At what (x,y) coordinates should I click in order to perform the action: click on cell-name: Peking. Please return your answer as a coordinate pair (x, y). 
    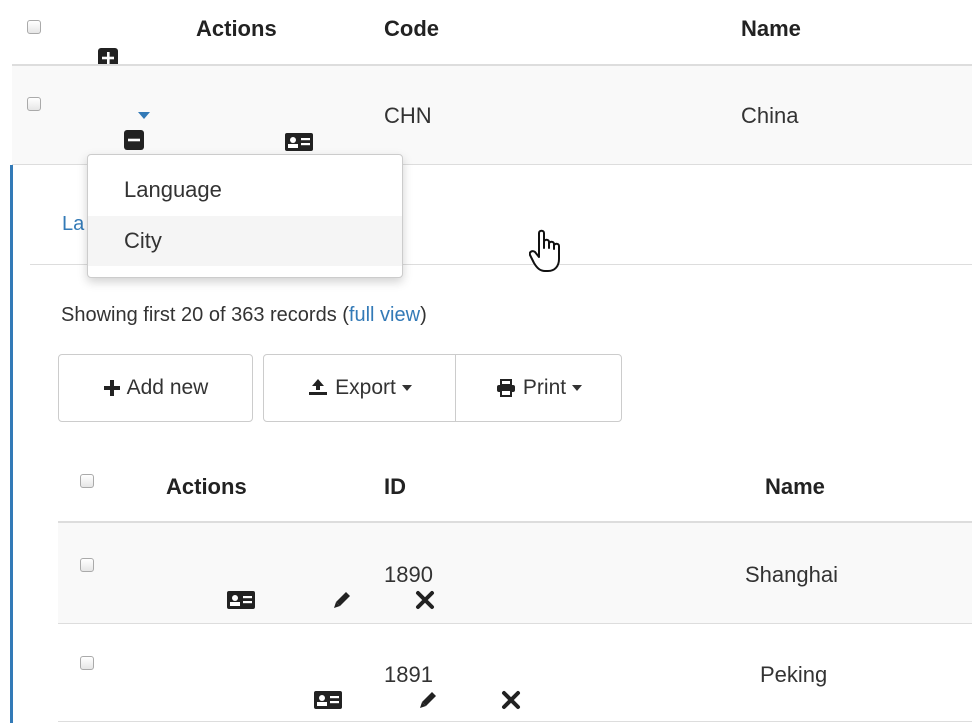
    Looking at the image, I should click on (794, 674).